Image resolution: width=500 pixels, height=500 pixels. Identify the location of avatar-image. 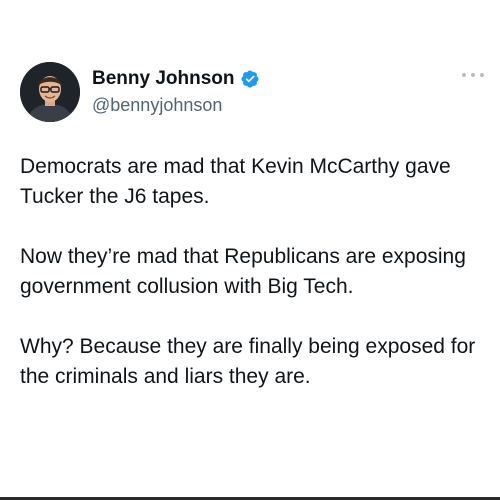
(50, 92).